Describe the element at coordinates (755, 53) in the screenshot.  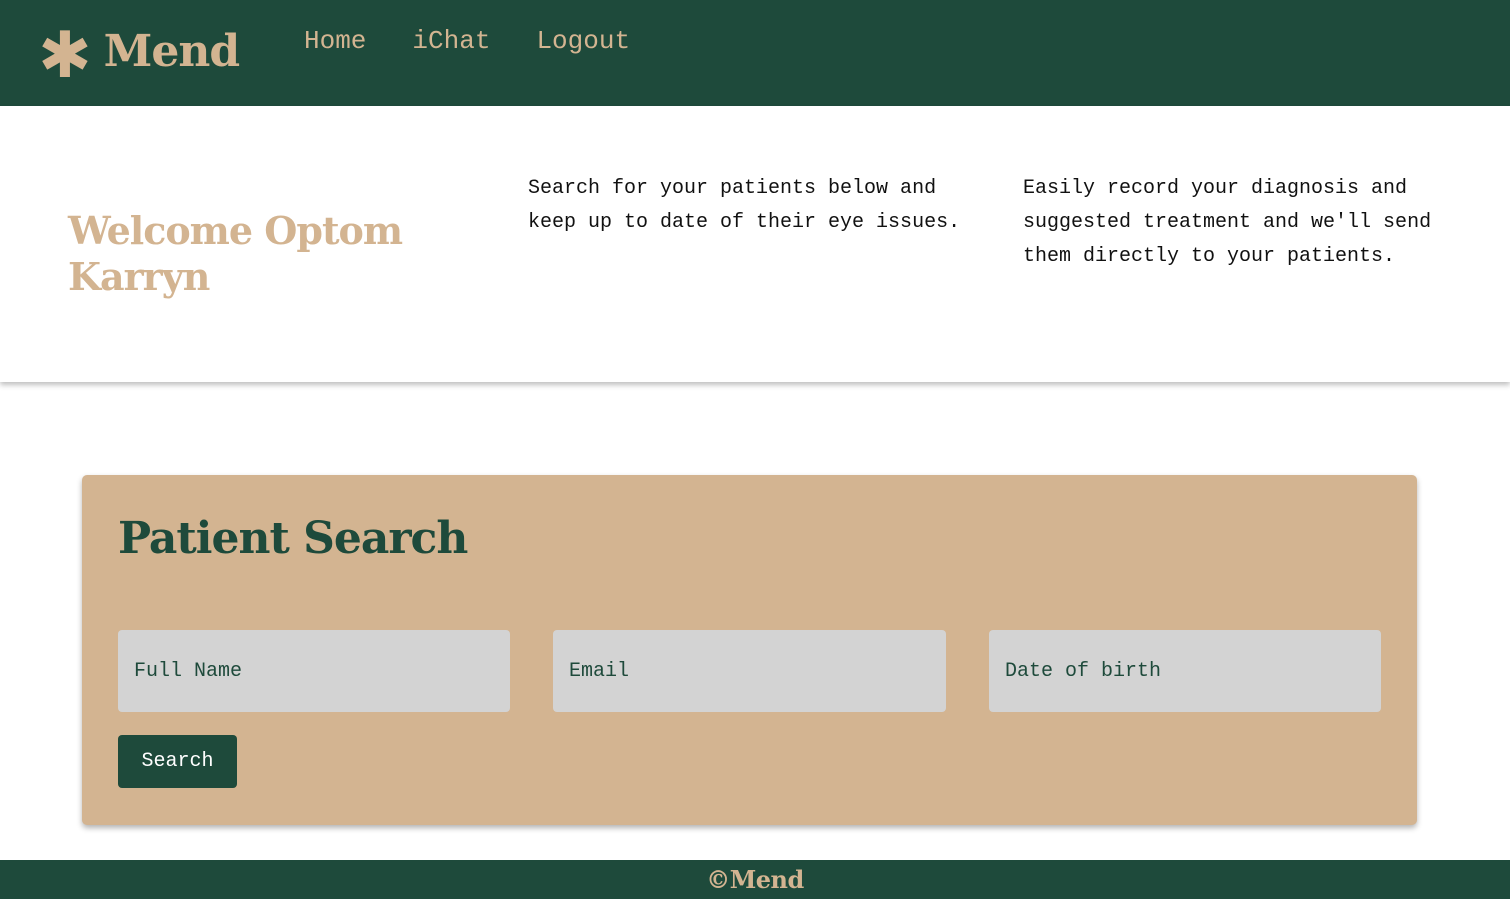
I see `navbar: ✱ Mend Home iChat Logout` at that location.